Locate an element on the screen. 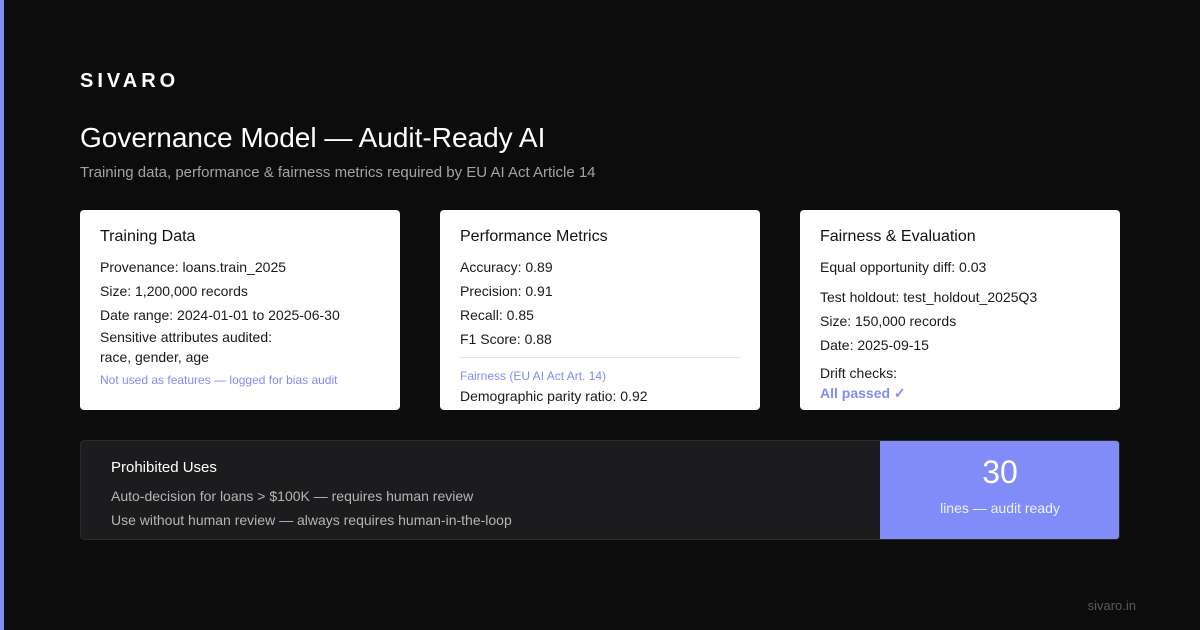 The width and height of the screenshot is (1200, 630). audit-line-count: 30 is located at coordinates (1000, 472).